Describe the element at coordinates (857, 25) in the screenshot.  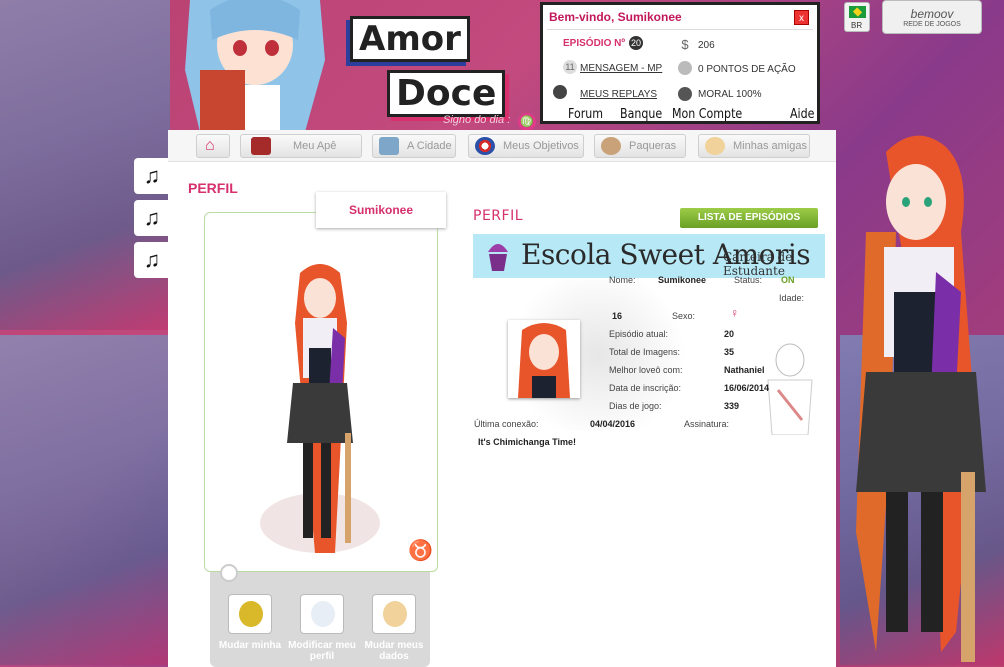
I see `language-code: BR` at that location.